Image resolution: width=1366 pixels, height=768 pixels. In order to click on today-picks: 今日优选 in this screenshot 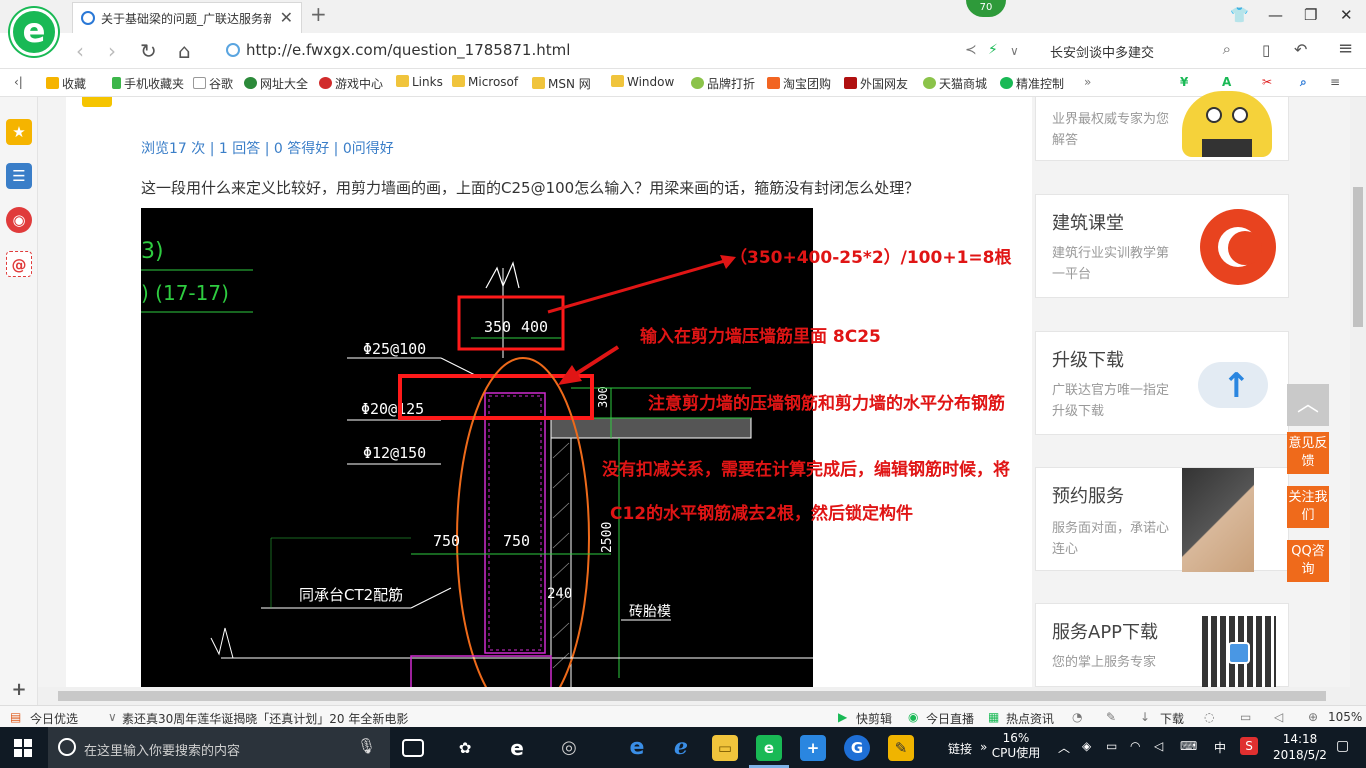, I will do `click(54, 718)`.